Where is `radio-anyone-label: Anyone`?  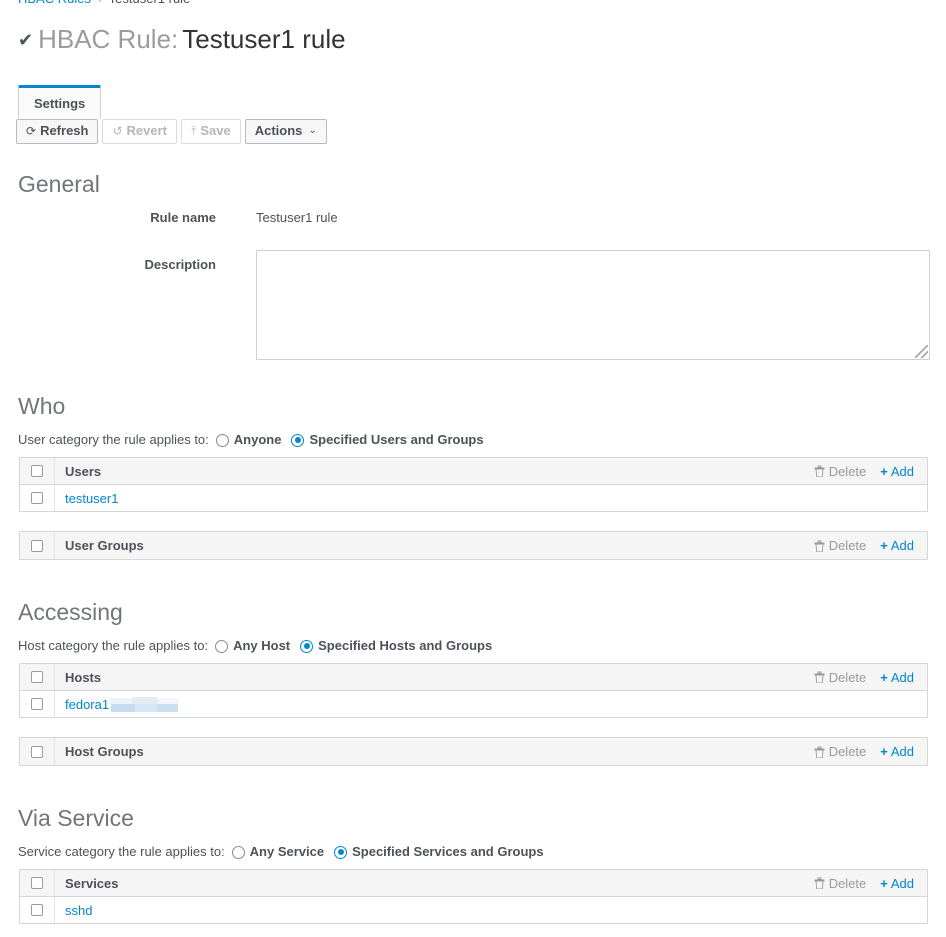 radio-anyone-label: Anyone is located at coordinates (257, 439).